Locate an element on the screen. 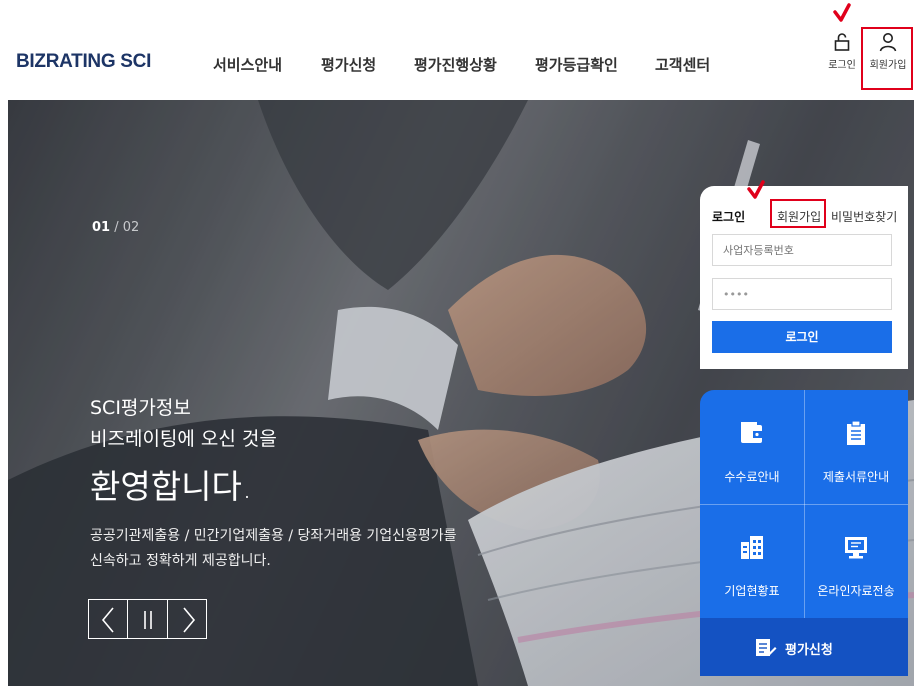 This screenshot has width=914, height=686. pause-icon is located at coordinates (148, 620).